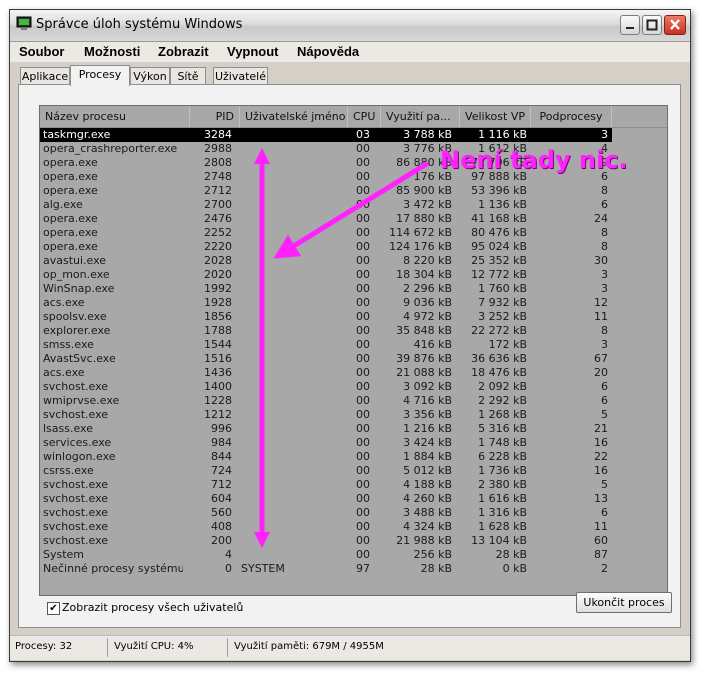  What do you see at coordinates (424, 540) in the screenshot?
I see `process-cell-mem: 21 988 kB` at bounding box center [424, 540].